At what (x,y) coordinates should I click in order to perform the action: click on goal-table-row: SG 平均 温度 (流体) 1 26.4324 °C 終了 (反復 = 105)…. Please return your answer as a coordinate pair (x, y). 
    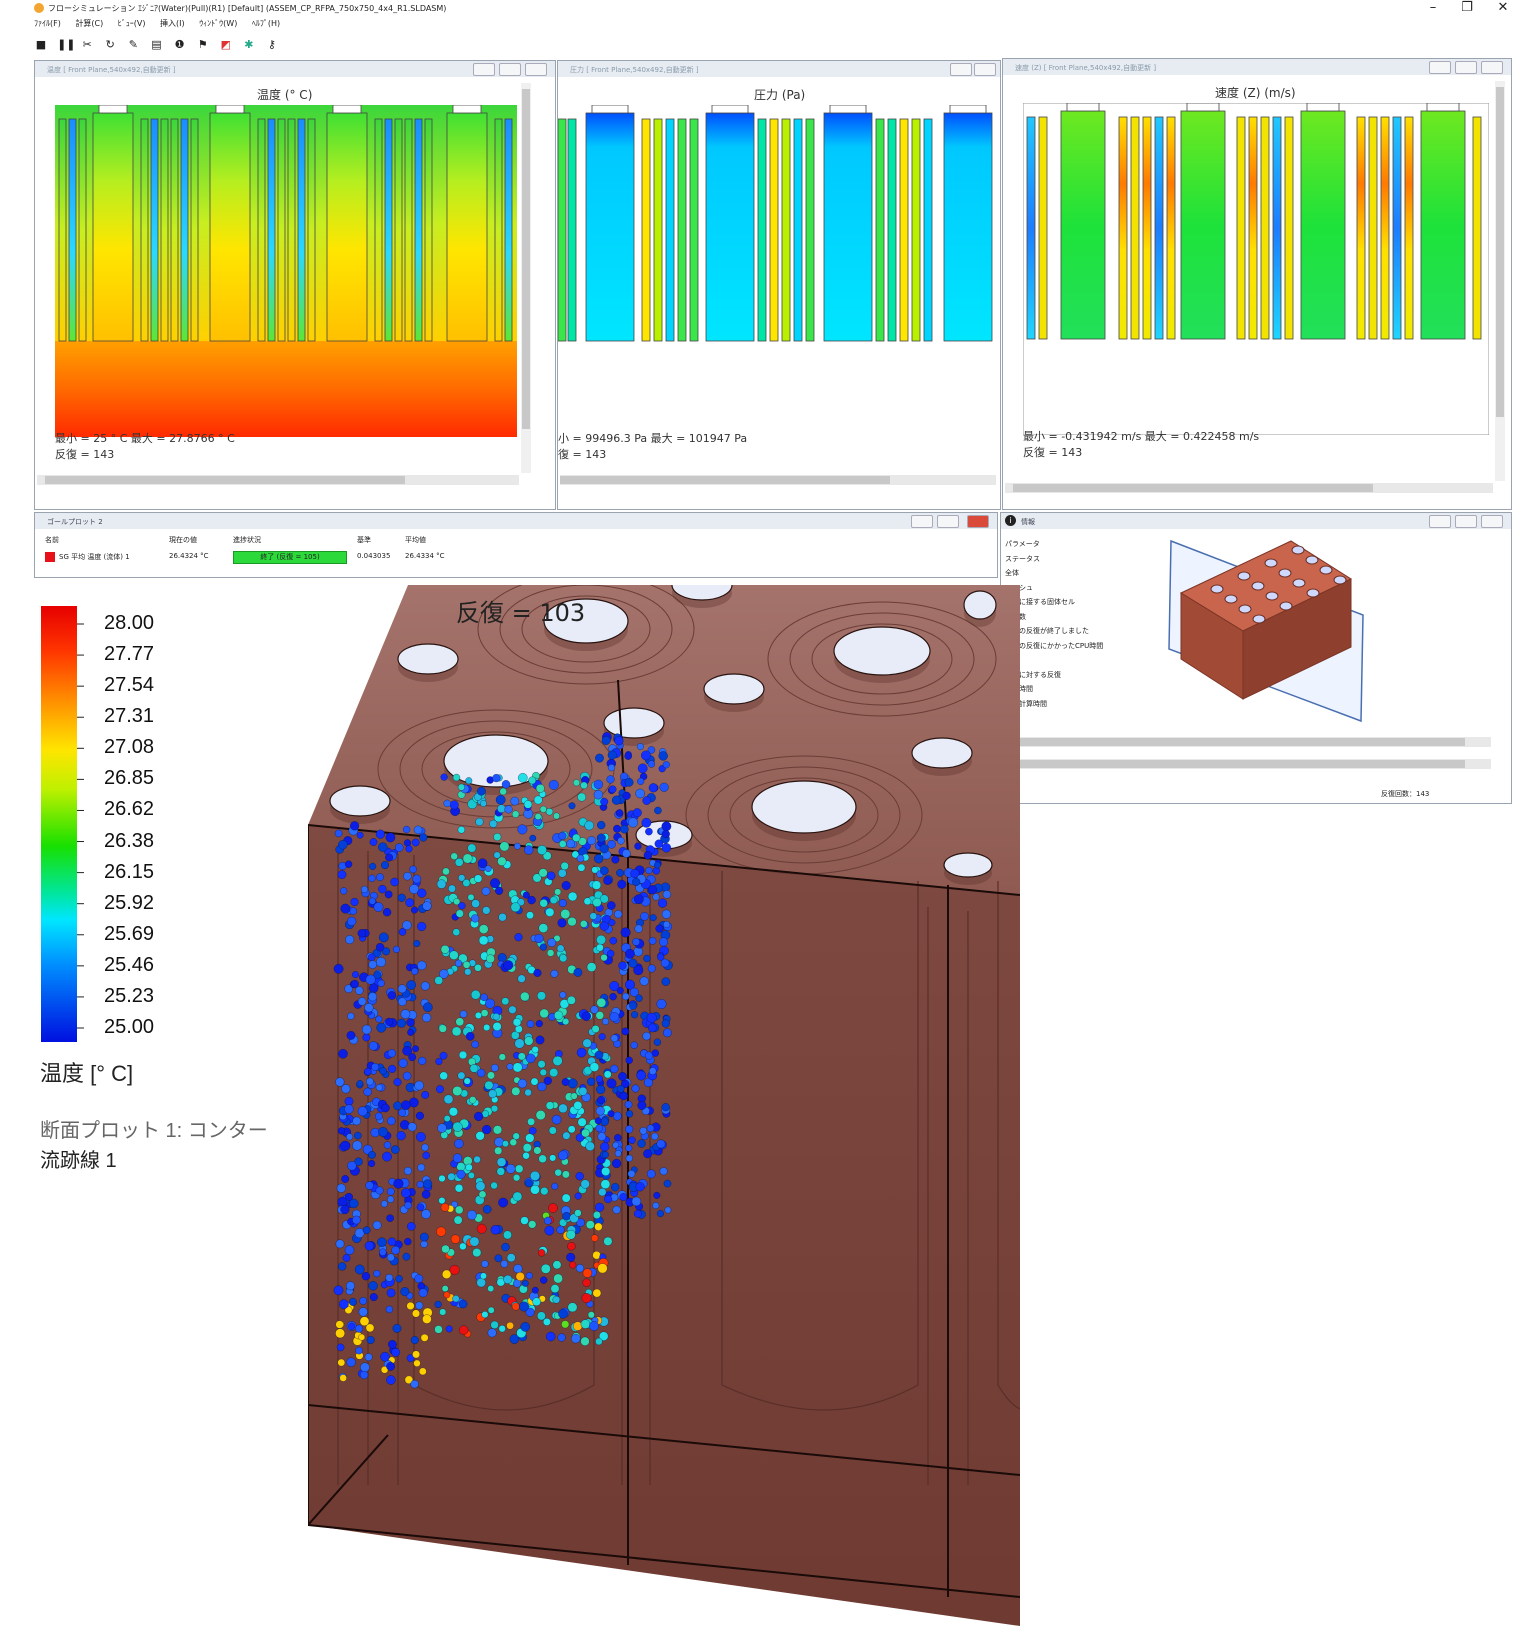
    Looking at the image, I should click on (275, 557).